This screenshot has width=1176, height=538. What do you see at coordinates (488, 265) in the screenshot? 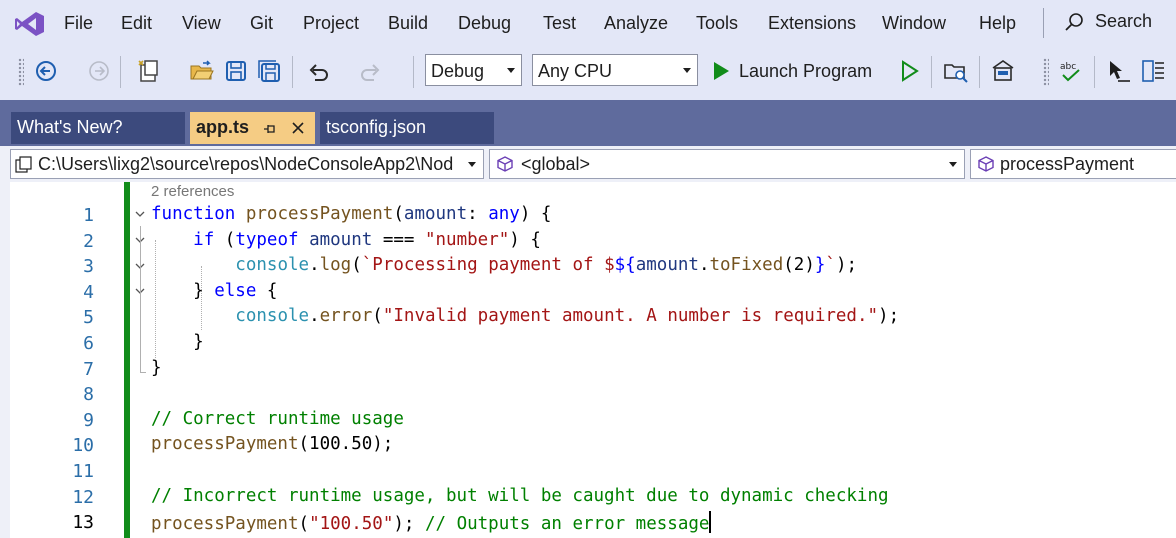
I see `code-token: `Processing payment of $` at bounding box center [488, 265].